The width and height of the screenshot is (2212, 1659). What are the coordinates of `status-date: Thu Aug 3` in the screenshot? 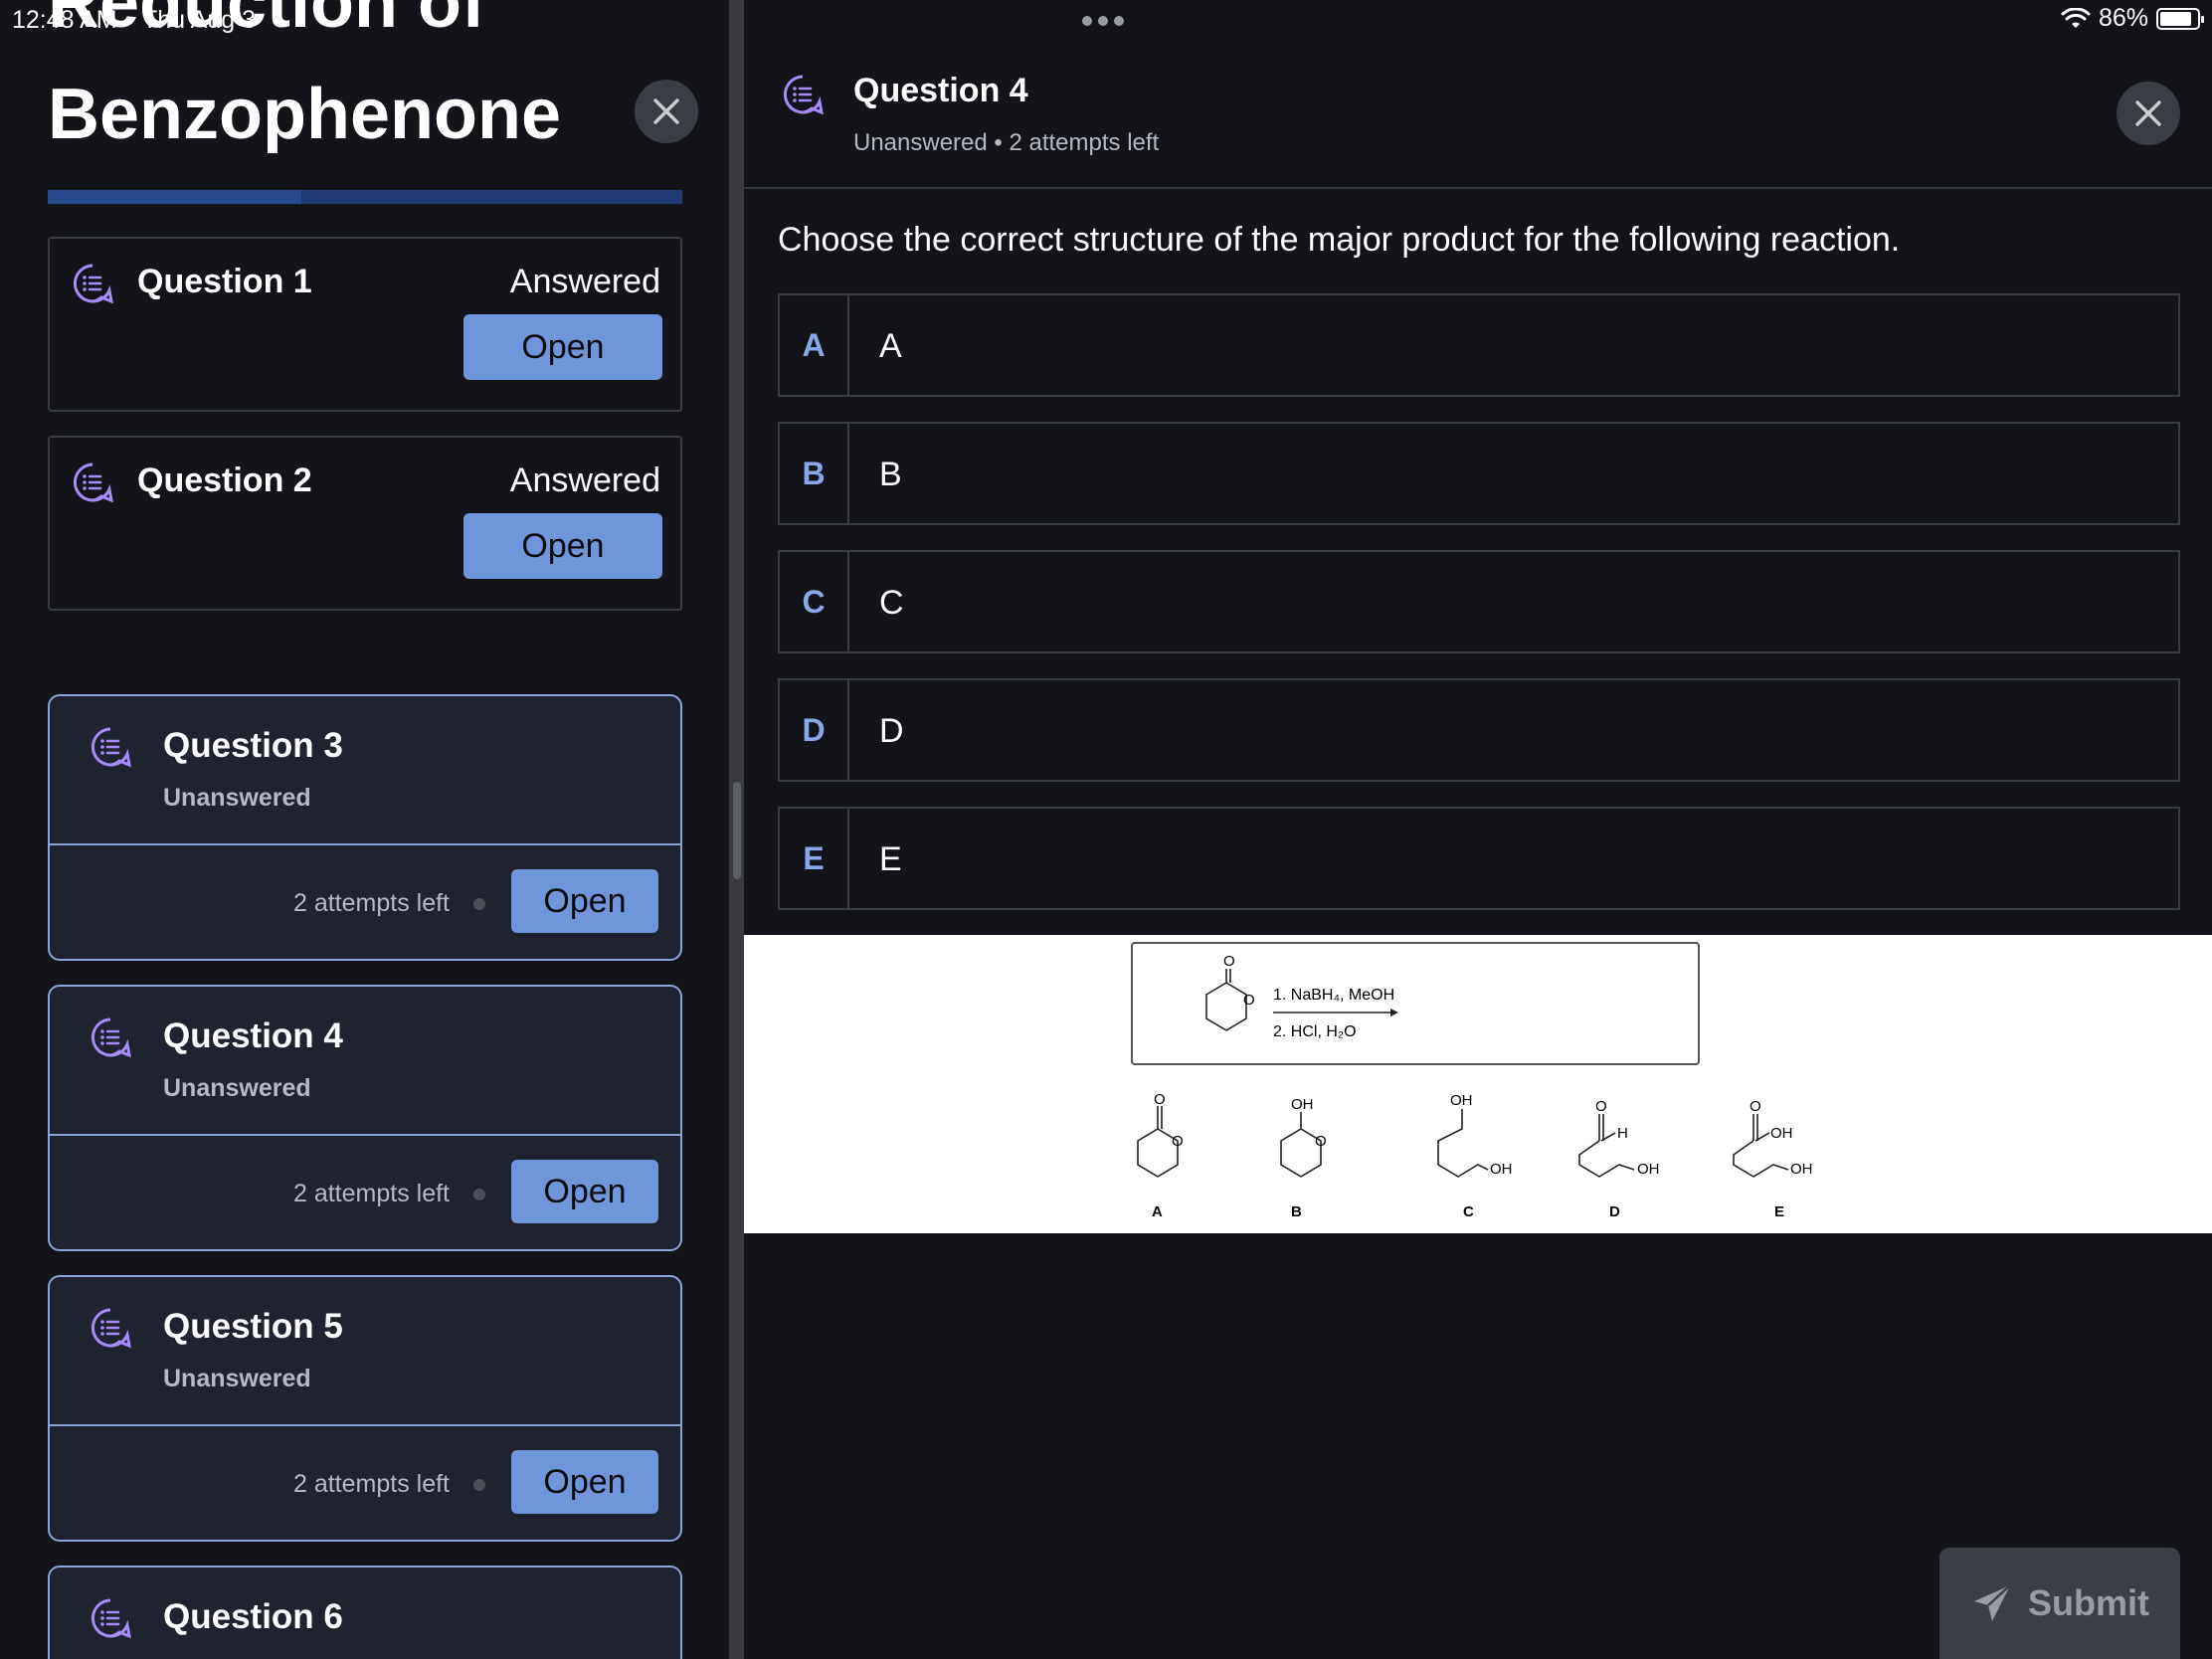 It's located at (199, 20).